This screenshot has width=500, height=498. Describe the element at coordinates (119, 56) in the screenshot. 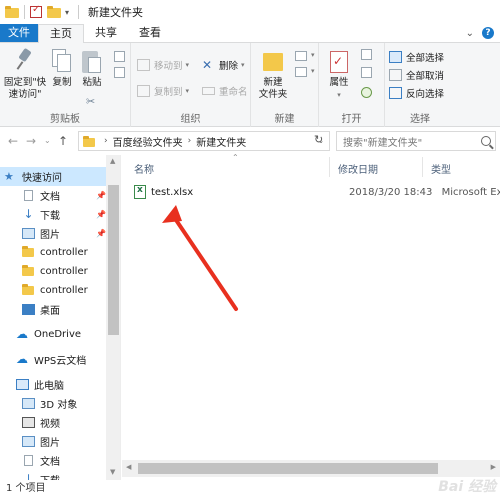

I see `copy-path-icon` at that location.